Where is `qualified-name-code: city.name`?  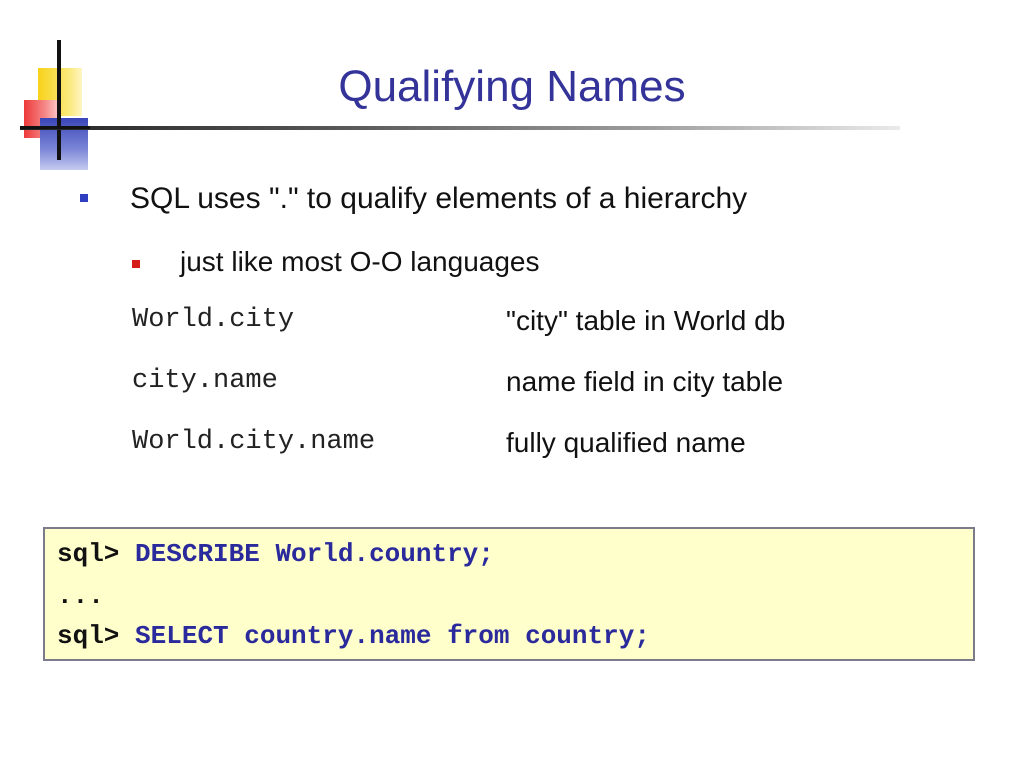 qualified-name-code: city.name is located at coordinates (205, 381).